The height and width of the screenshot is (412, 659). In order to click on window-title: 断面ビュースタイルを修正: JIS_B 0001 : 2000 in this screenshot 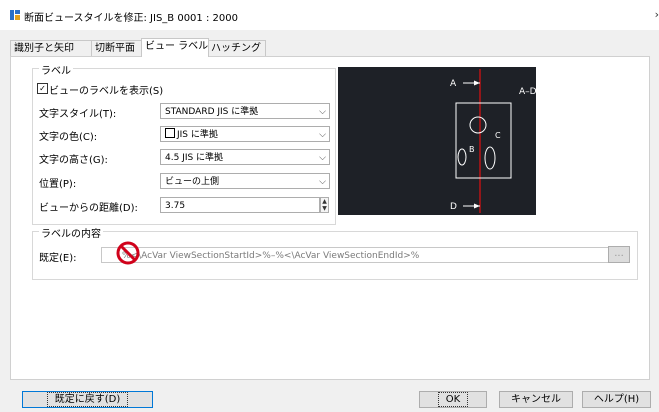, I will do `click(131, 18)`.